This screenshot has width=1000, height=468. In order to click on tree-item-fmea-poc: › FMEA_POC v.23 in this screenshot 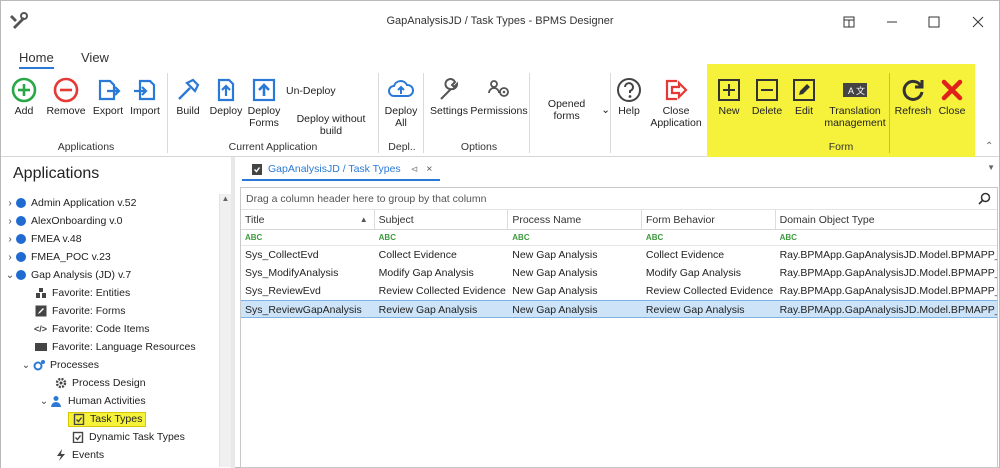, I will do `click(110, 257)`.